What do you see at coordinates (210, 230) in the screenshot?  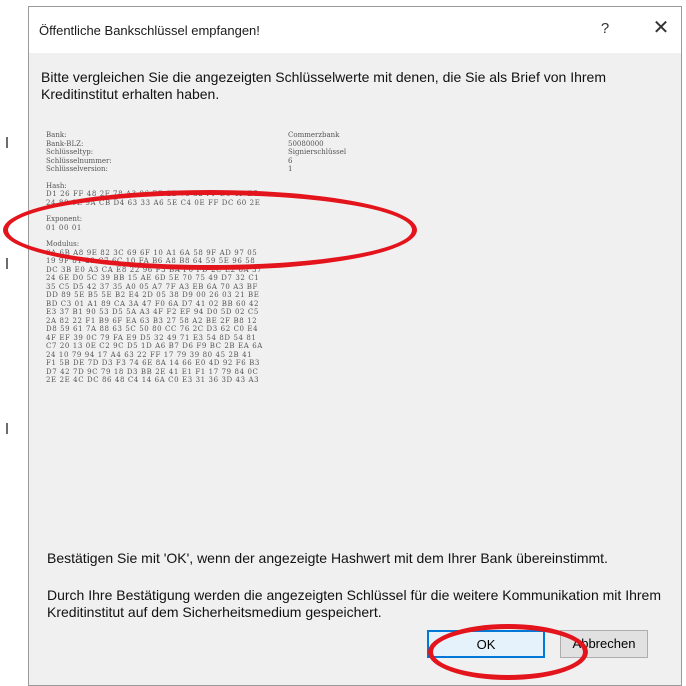 I see `hash-highlight-circle` at bounding box center [210, 230].